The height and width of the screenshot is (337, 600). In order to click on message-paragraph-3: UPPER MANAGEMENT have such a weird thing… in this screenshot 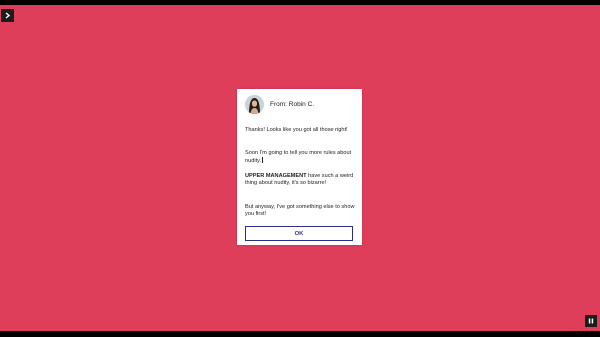, I will do `click(299, 180)`.